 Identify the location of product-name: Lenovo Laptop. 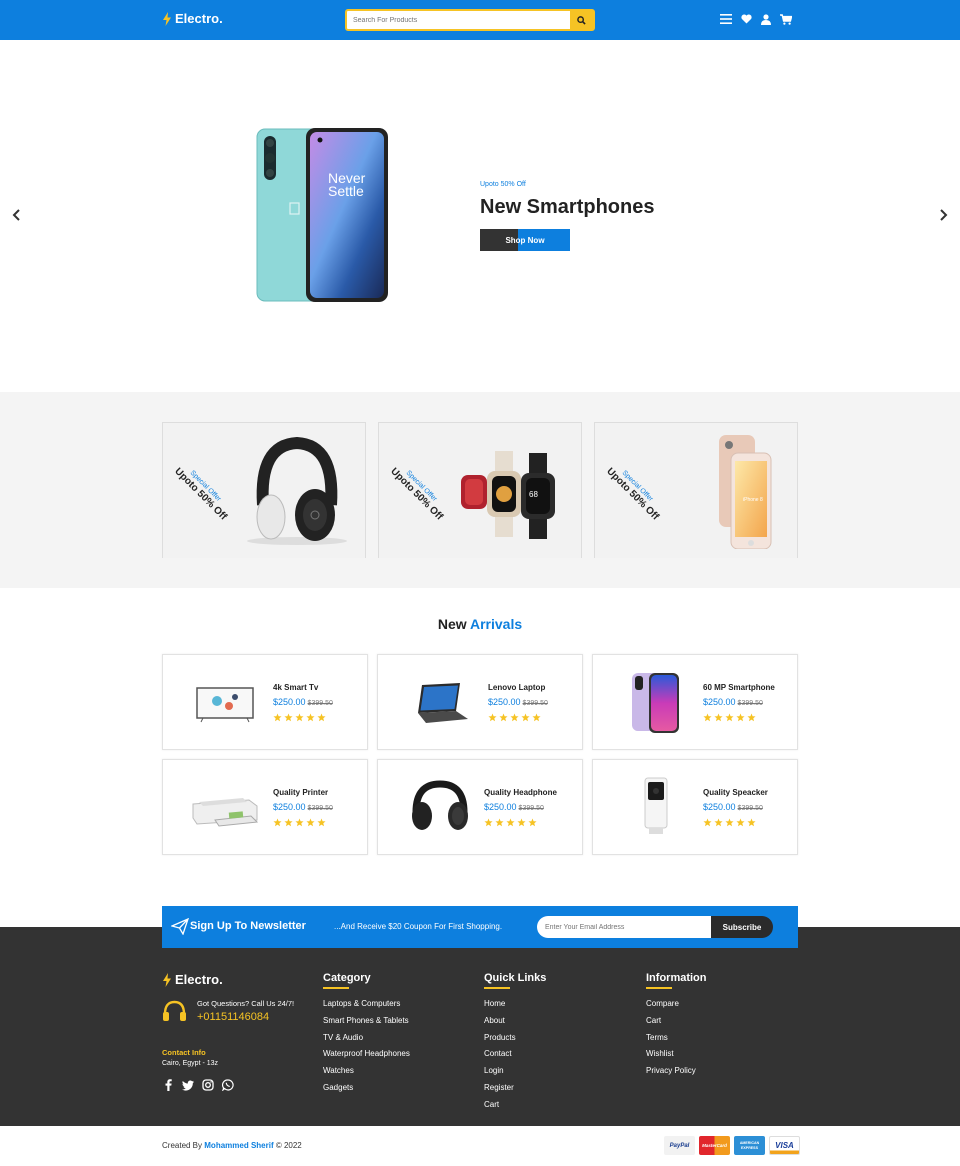
(517, 687).